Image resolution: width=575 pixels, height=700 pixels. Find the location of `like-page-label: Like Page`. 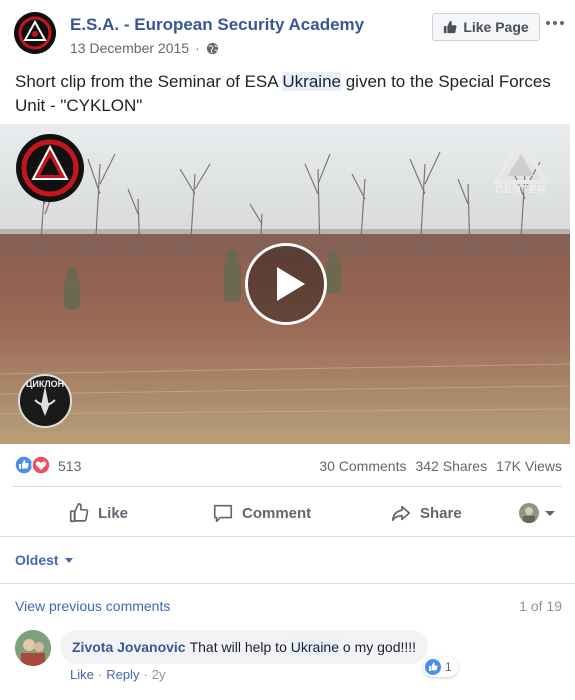

like-page-label: Like Page is located at coordinates (496, 27).